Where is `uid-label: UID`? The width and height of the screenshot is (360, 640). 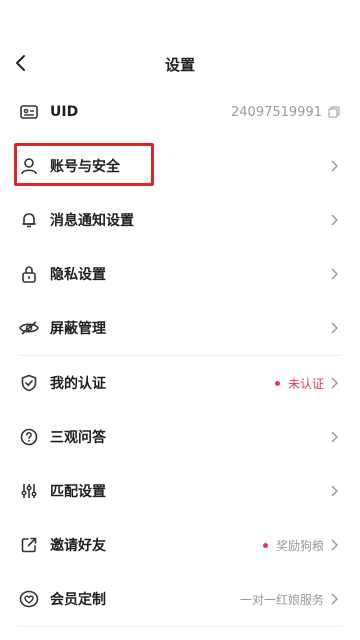 uid-label: UID is located at coordinates (64, 112).